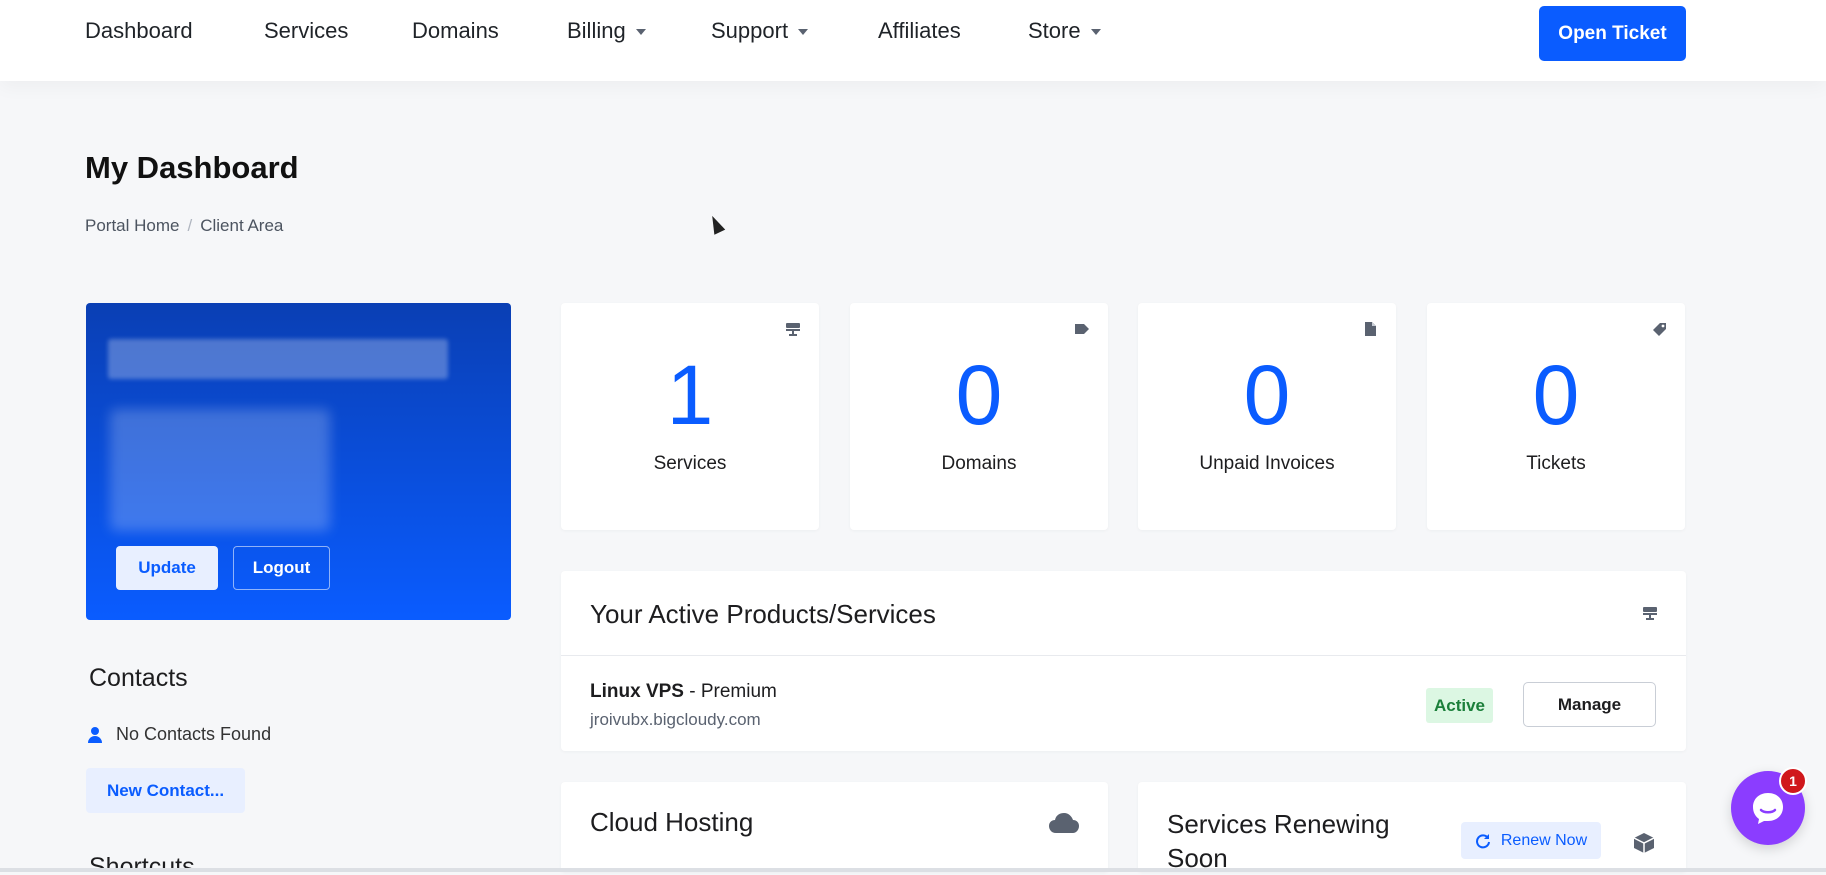  I want to click on nav-affiliates: Affiliates, so click(919, 31).